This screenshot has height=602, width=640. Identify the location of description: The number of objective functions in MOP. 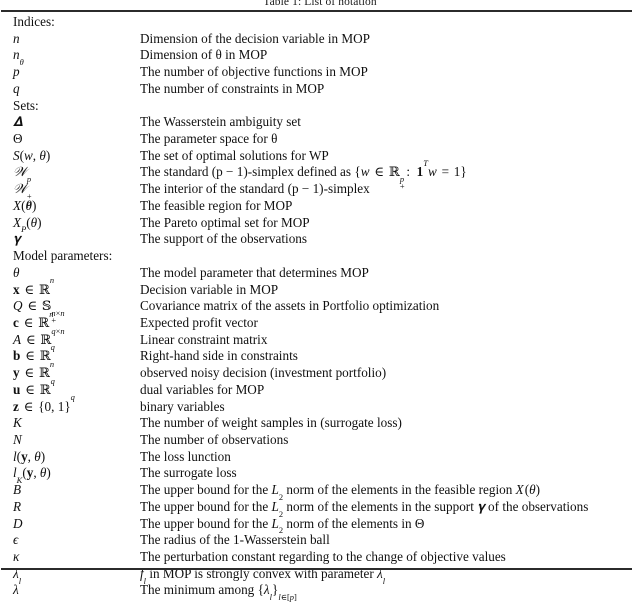
(254, 72).